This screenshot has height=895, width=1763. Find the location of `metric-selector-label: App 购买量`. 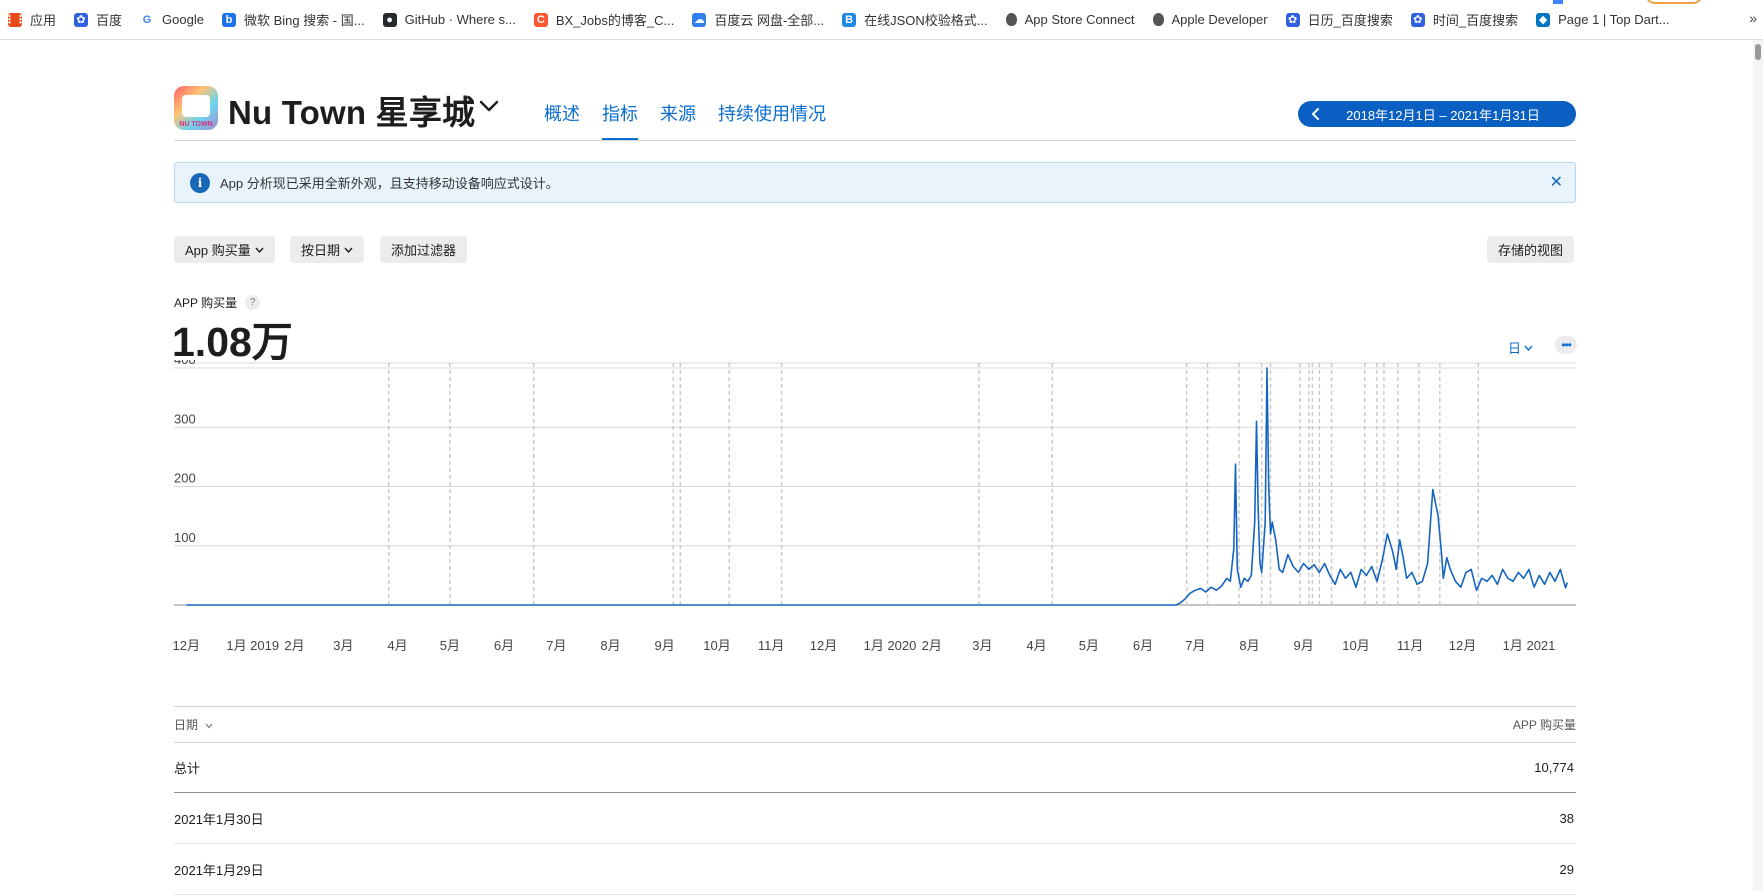

metric-selector-label: App 购买量 is located at coordinates (218, 250).